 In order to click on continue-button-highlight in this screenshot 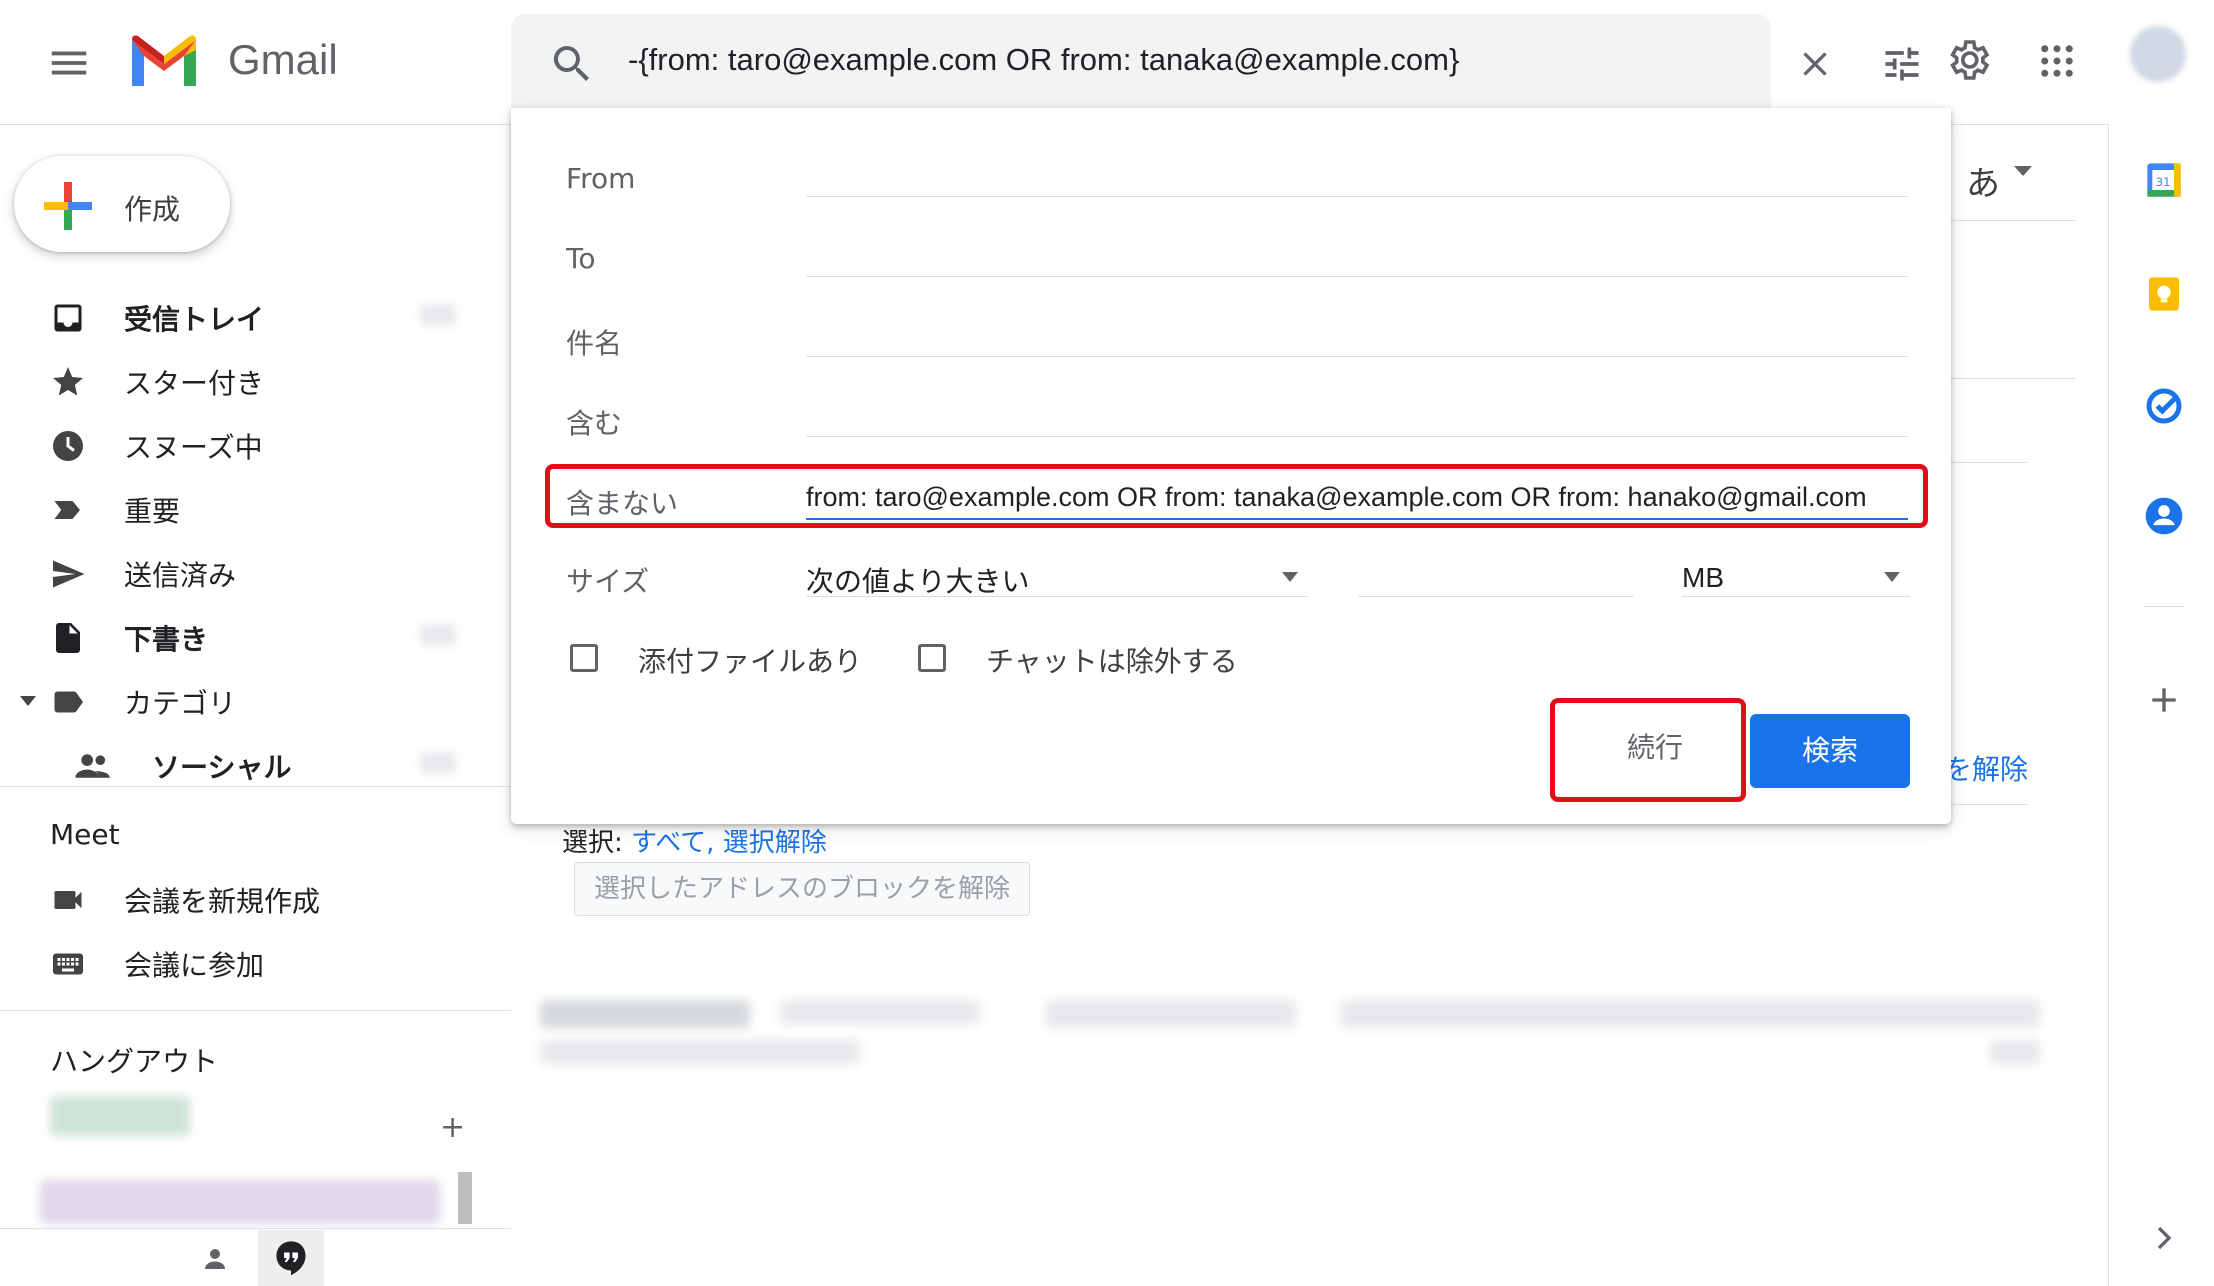, I will do `click(1648, 750)`.